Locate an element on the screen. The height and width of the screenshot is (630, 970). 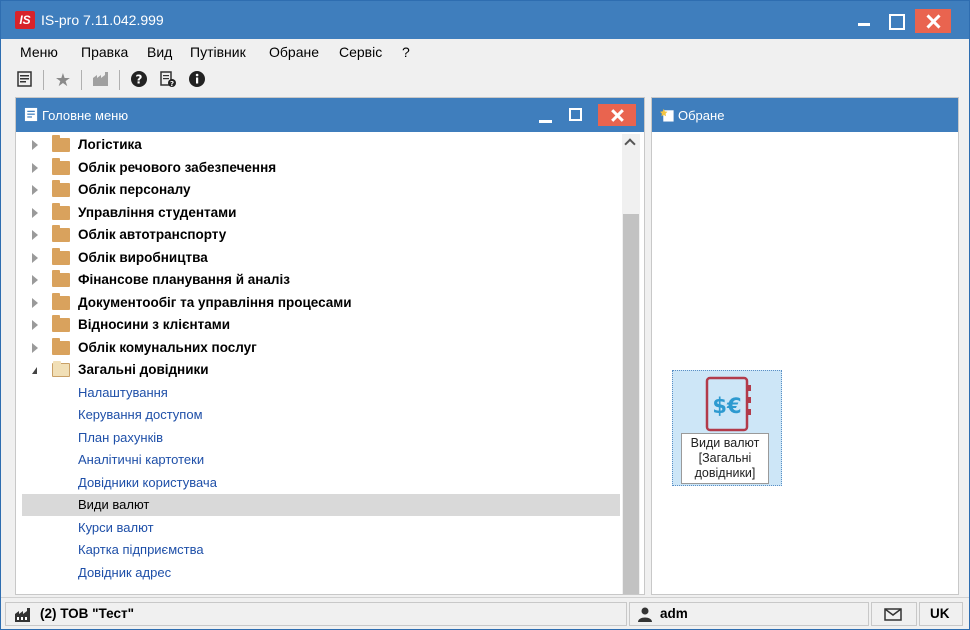
tree-item-production: Облік виробництва is located at coordinates (321, 258).